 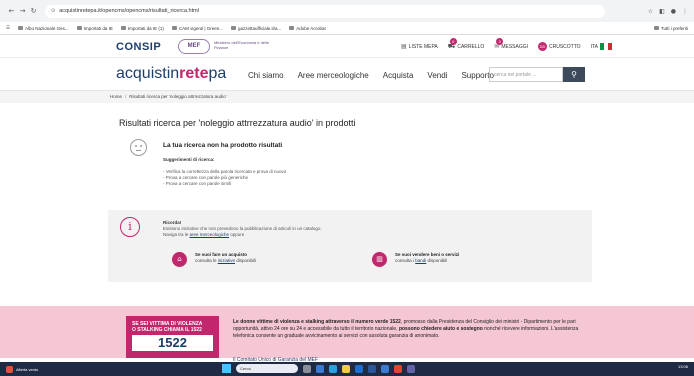 I want to click on task-view-icon, so click(x=307, y=368).